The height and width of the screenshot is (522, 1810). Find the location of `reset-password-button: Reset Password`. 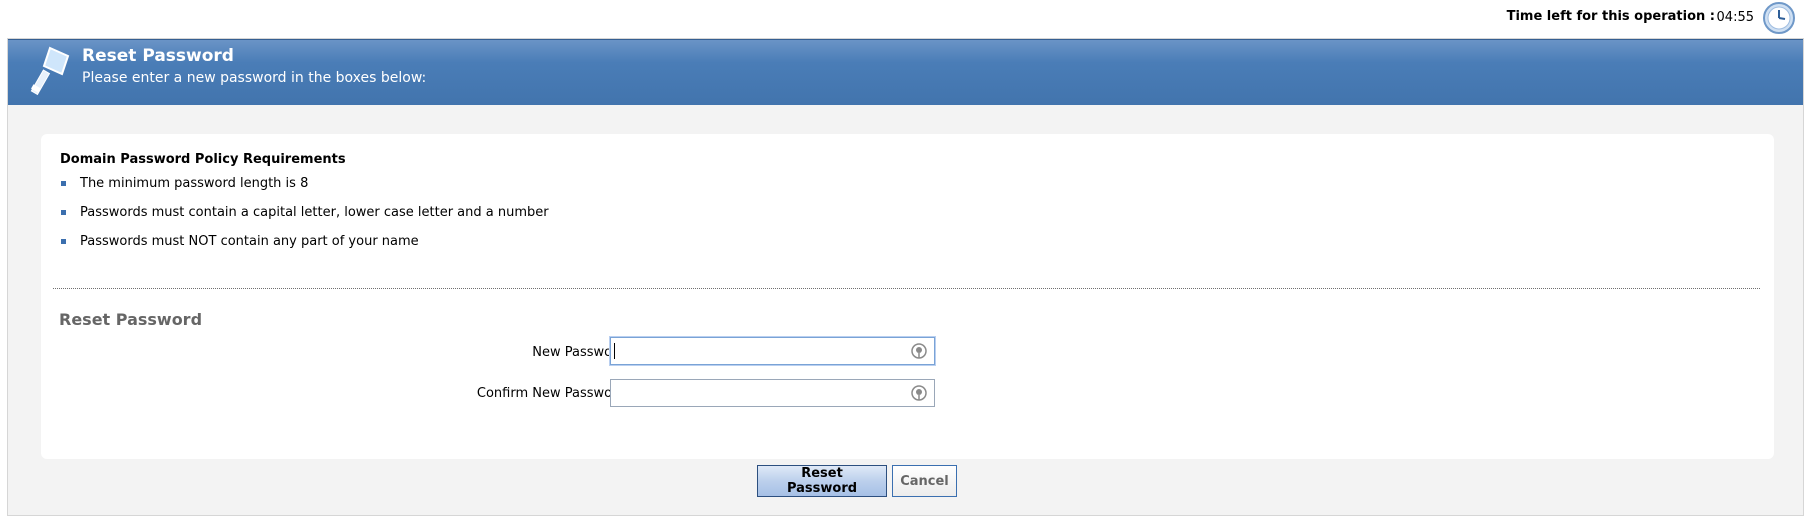

reset-password-button: Reset Password is located at coordinates (822, 481).